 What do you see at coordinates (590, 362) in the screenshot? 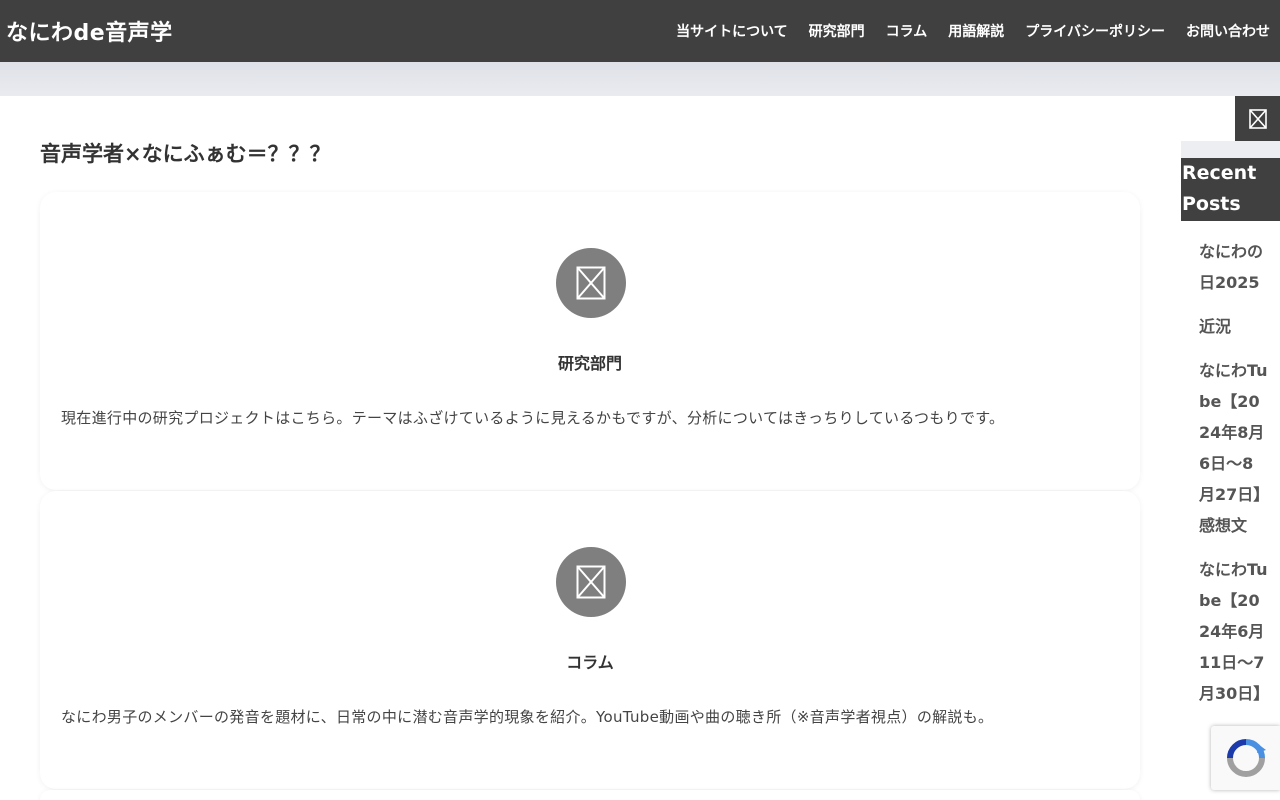
I see `card-title: 研究部門` at bounding box center [590, 362].